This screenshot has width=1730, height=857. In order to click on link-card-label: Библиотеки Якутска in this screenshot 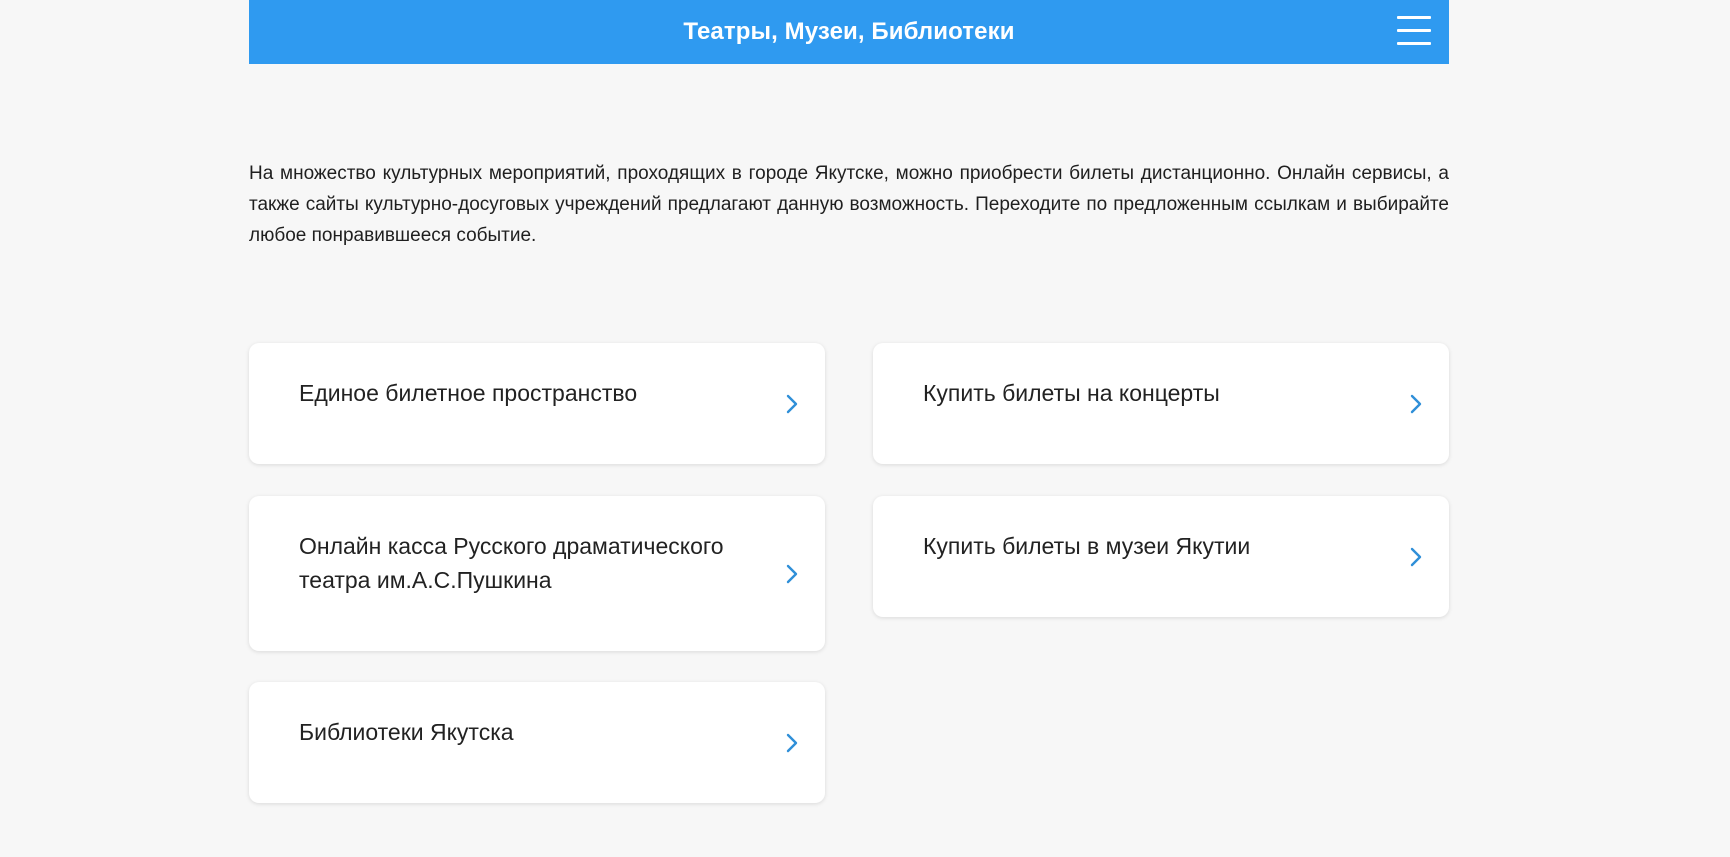, I will do `click(406, 732)`.